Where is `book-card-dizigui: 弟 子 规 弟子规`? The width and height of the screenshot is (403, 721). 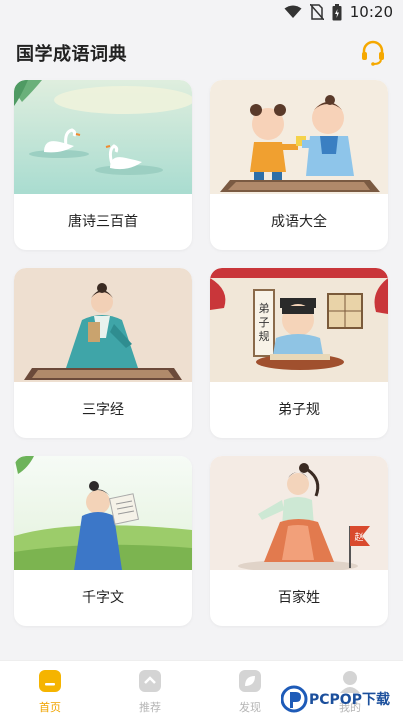 book-card-dizigui: 弟 子 规 弟子规 is located at coordinates (299, 353).